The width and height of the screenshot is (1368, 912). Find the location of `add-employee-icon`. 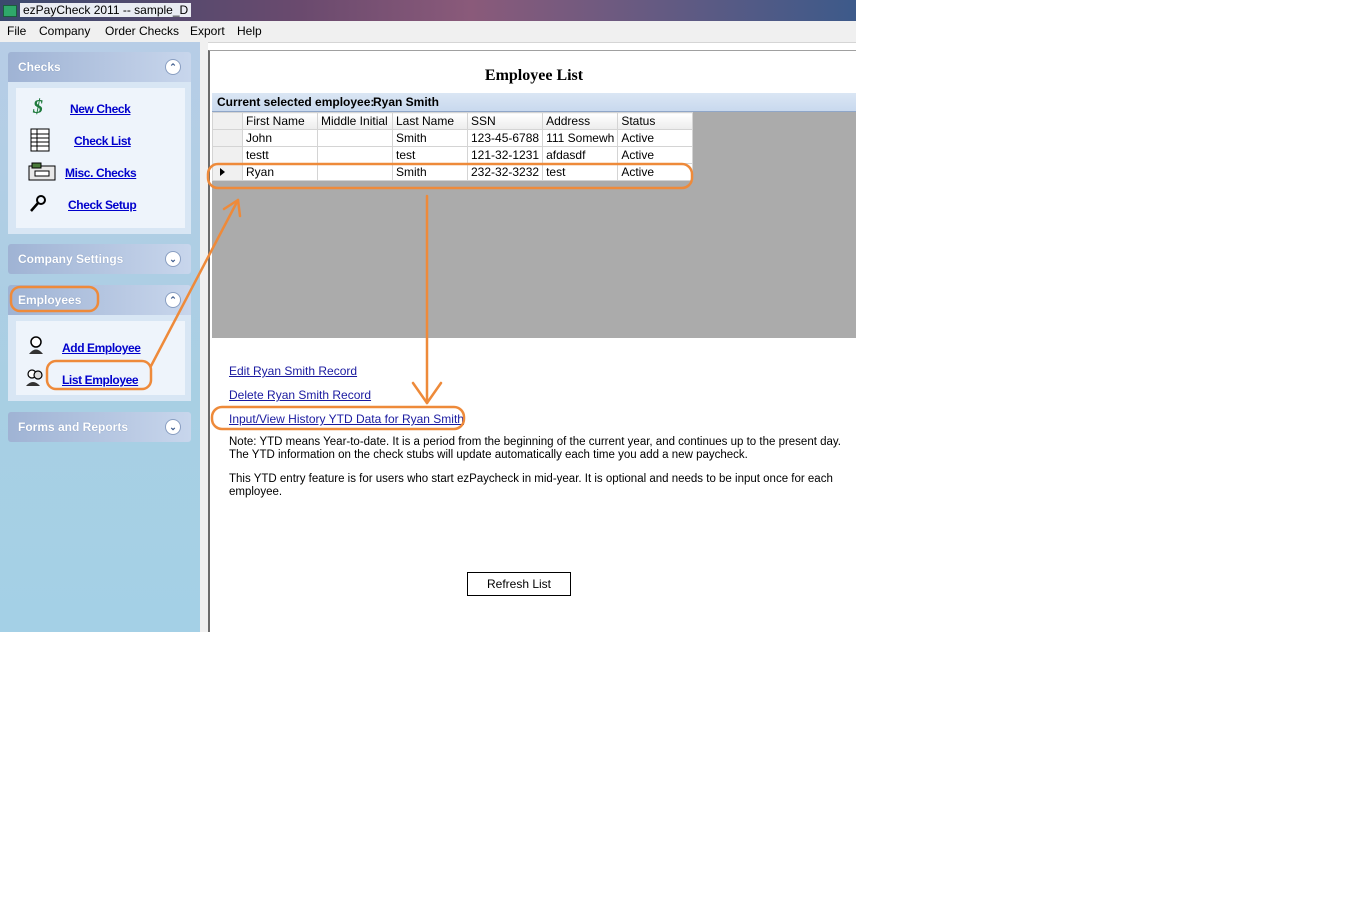

add-employee-icon is located at coordinates (36, 345).